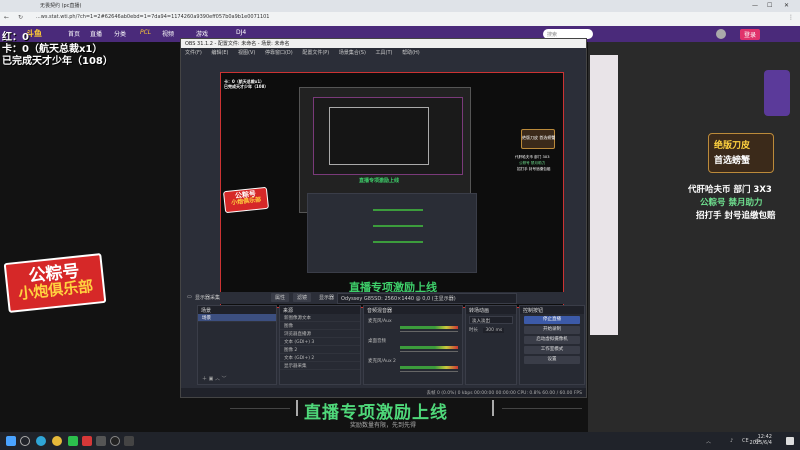  I want to click on banner-deco-left, so click(297, 408).